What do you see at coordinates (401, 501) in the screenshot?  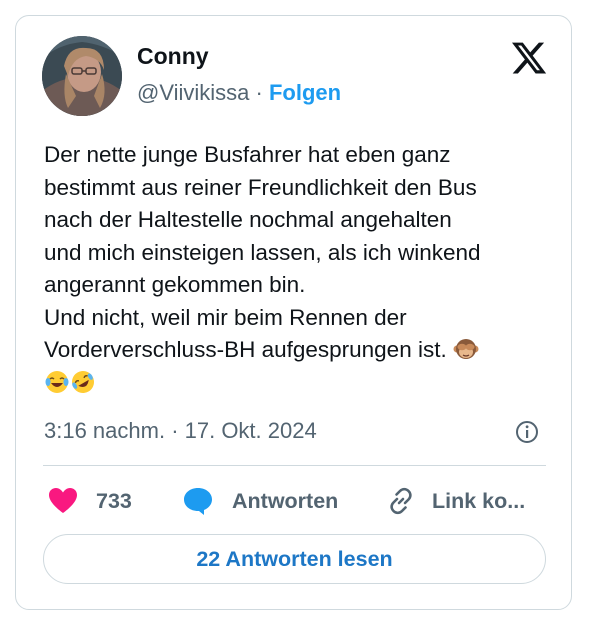 I see `link-icon` at bounding box center [401, 501].